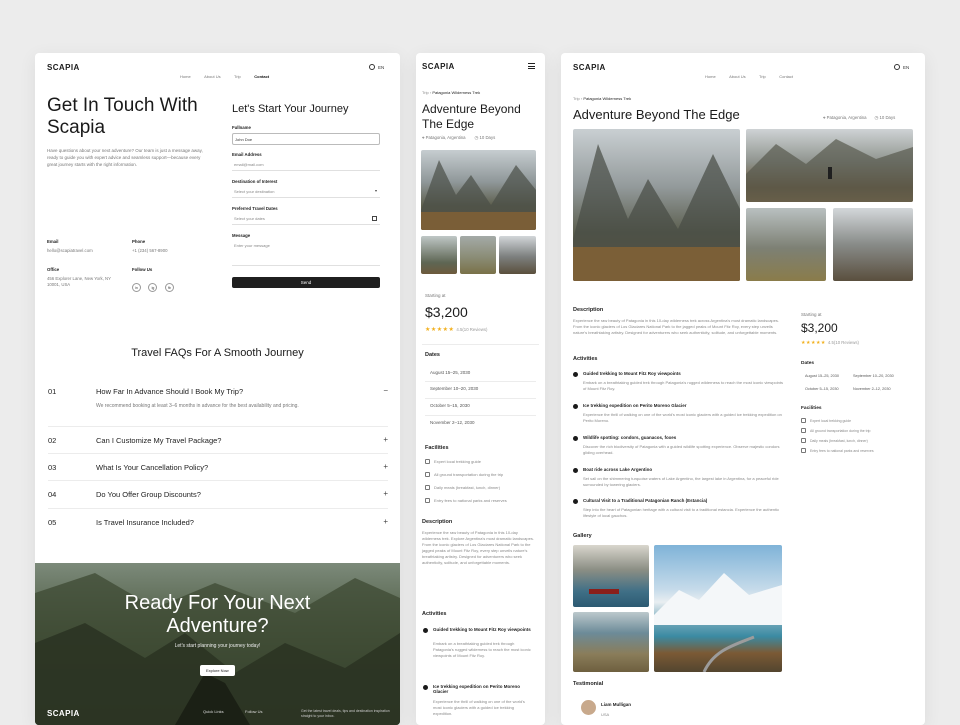 The width and height of the screenshot is (960, 725). I want to click on send-button: Send, so click(306, 282).